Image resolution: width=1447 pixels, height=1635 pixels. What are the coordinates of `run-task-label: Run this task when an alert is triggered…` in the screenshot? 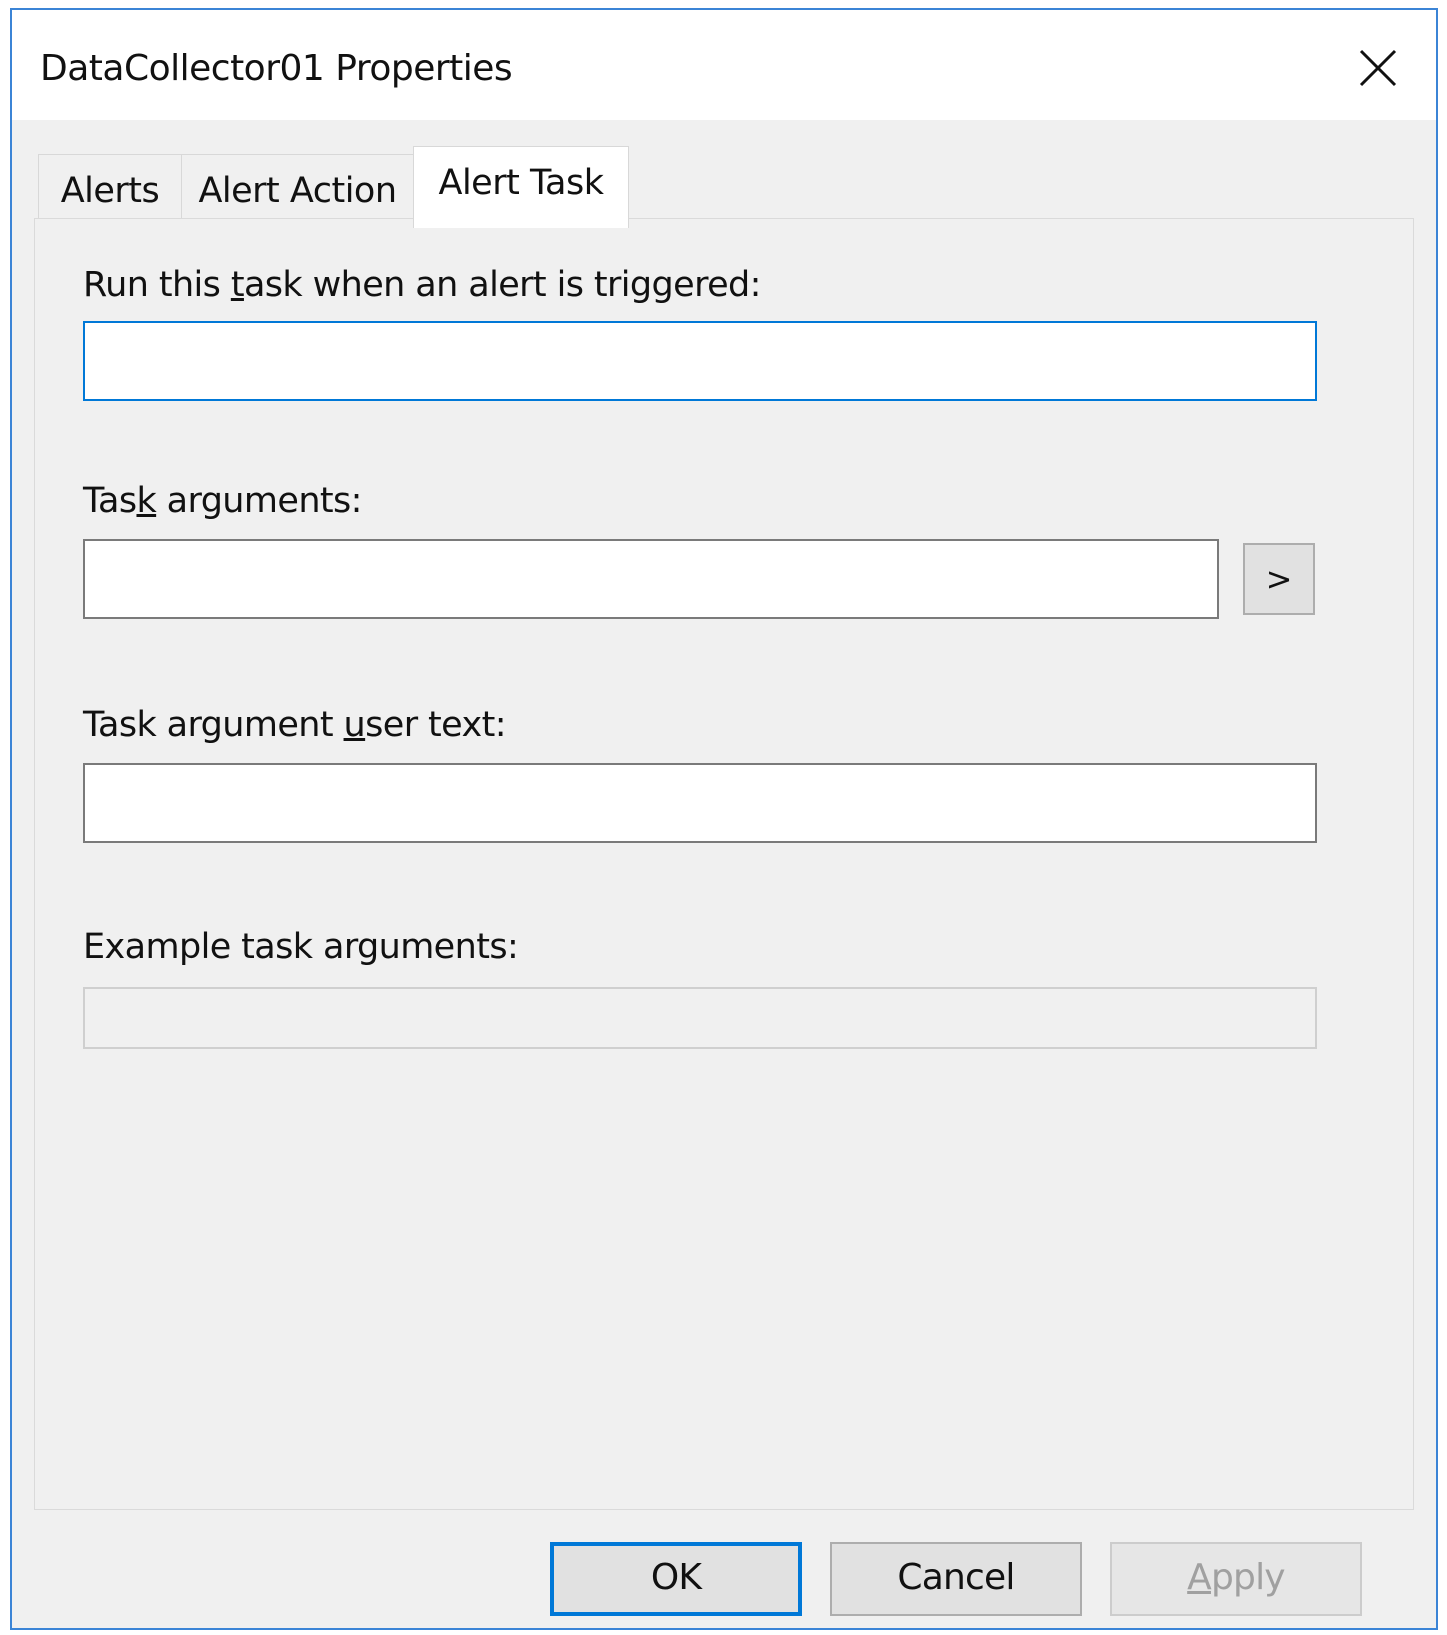 It's located at (422, 285).